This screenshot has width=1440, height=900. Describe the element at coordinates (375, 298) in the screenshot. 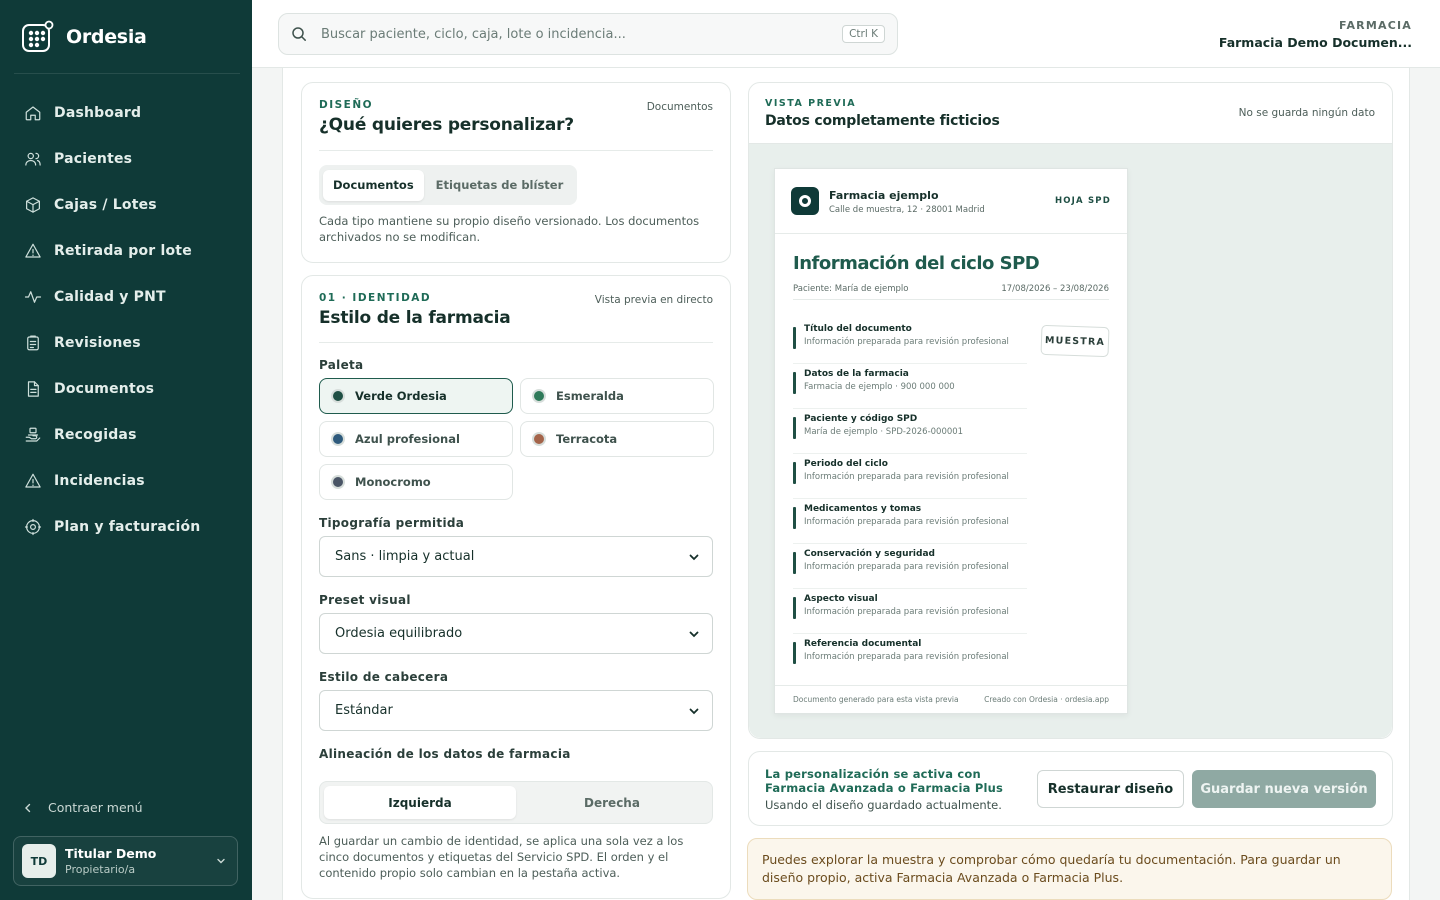

I see `card-kicker: 01 · IDENTIDAD` at that location.